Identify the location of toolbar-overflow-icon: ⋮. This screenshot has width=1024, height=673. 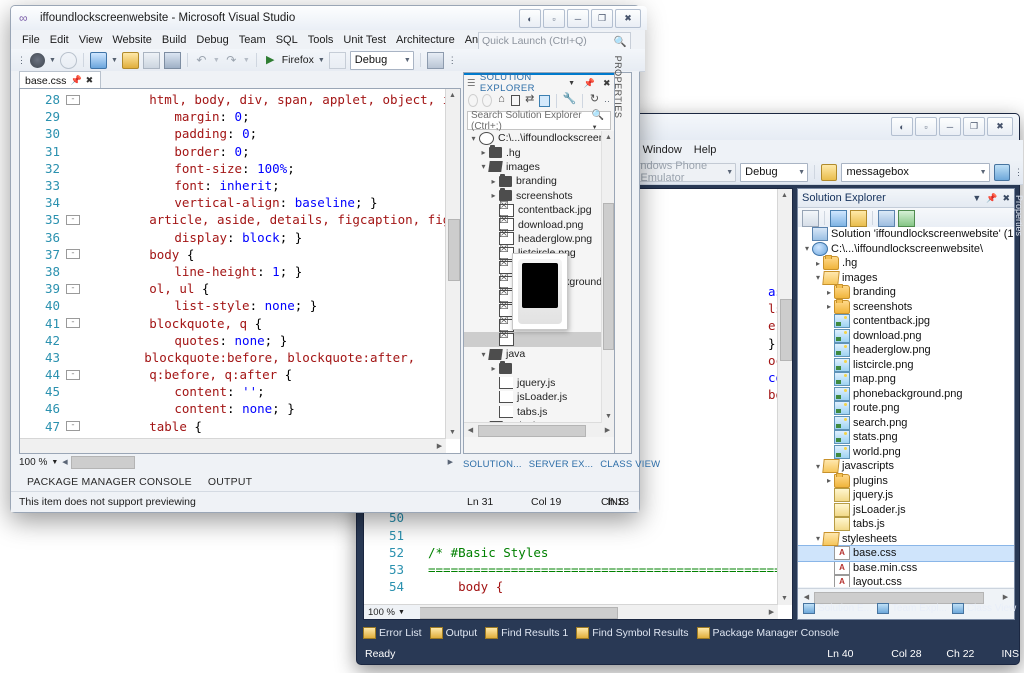
(452, 60).